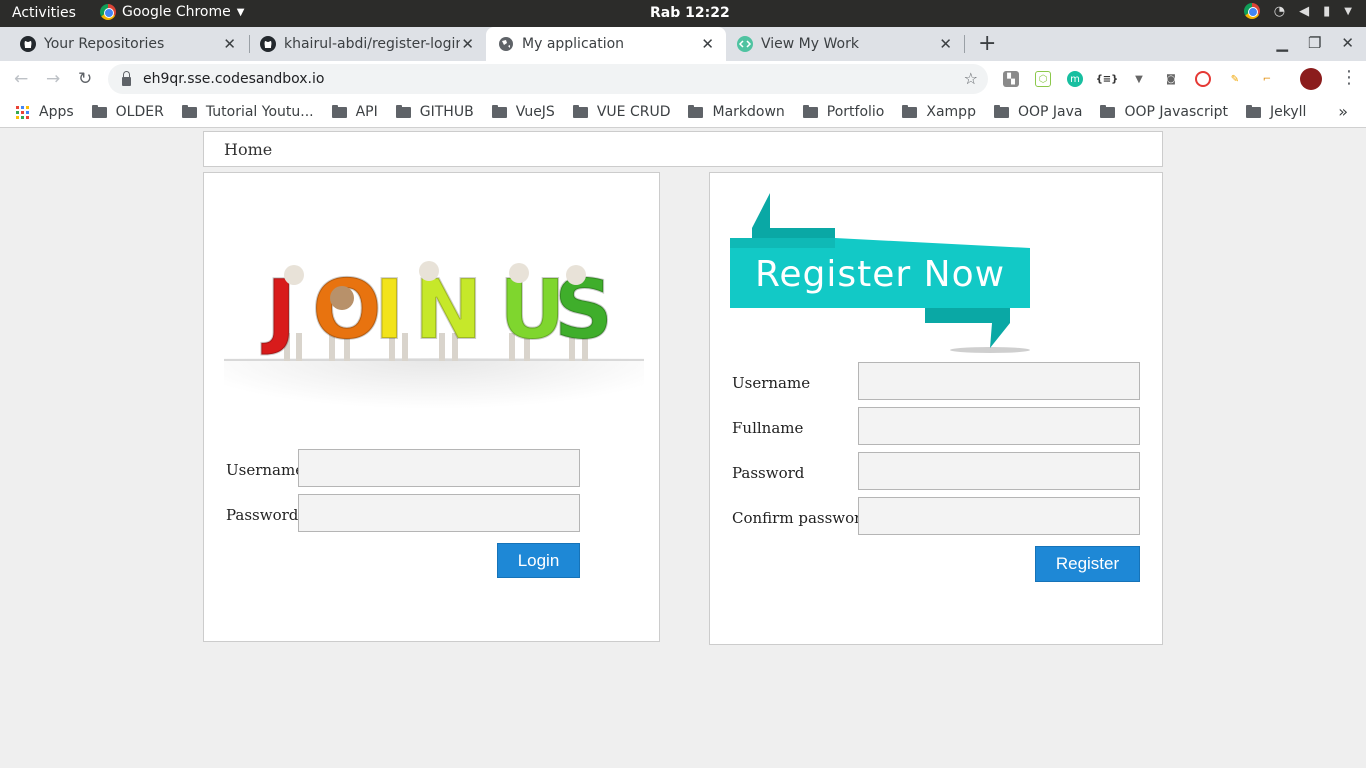 This screenshot has height=768, width=1366. I want to click on bookmark-folder: VueJS, so click(523, 112).